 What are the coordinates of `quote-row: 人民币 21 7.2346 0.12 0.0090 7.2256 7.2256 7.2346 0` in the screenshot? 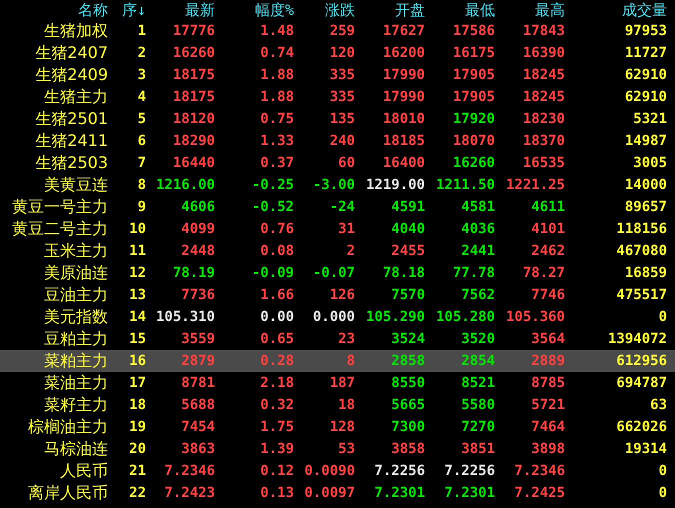 It's located at (337, 471).